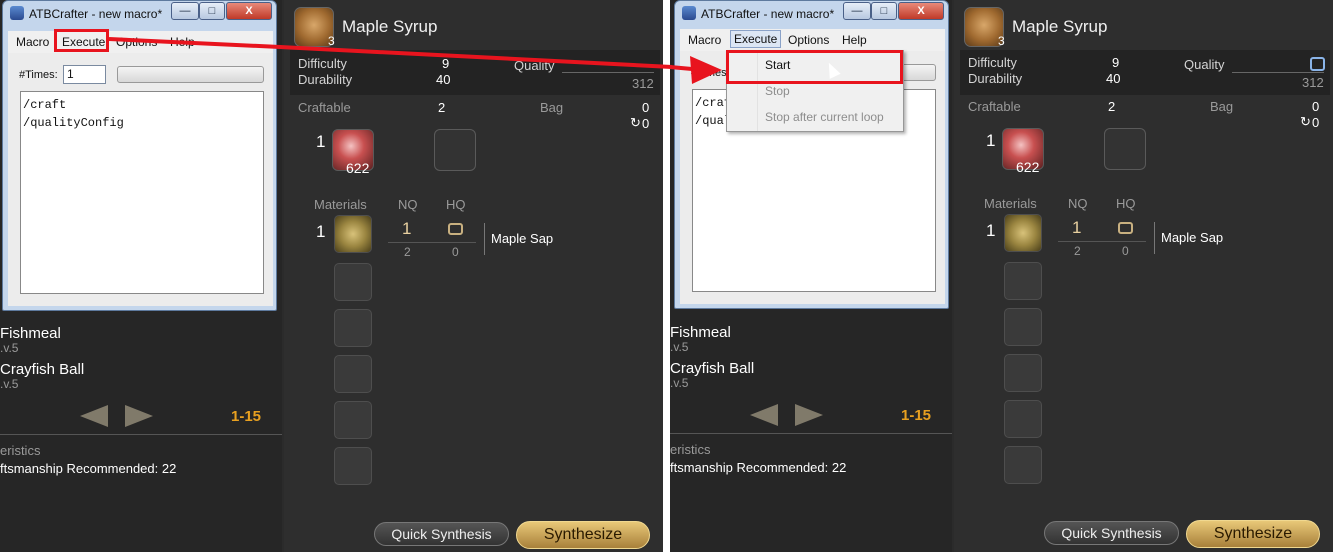 Image resolution: width=1333 pixels, height=552 pixels. I want to click on annotation-arrow-head, so click(706, 70).